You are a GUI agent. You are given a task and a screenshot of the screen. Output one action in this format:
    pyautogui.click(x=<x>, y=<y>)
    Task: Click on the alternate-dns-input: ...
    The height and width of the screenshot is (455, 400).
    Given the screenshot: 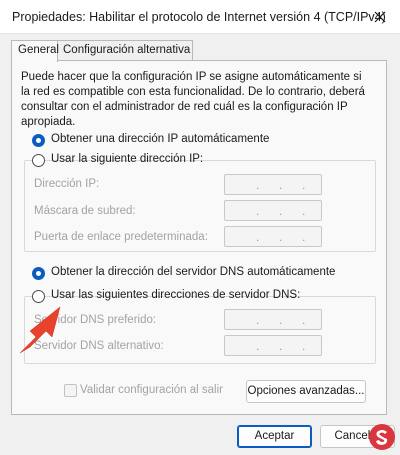 What is the action you would take?
    pyautogui.click(x=273, y=345)
    